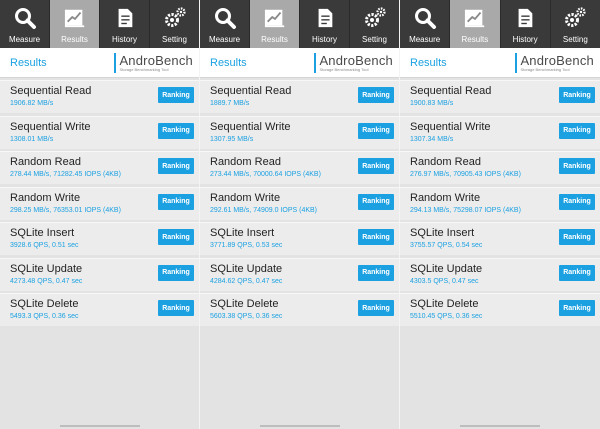  What do you see at coordinates (432, 139) in the screenshot?
I see `test-value: 1307.34 MB/s` at bounding box center [432, 139].